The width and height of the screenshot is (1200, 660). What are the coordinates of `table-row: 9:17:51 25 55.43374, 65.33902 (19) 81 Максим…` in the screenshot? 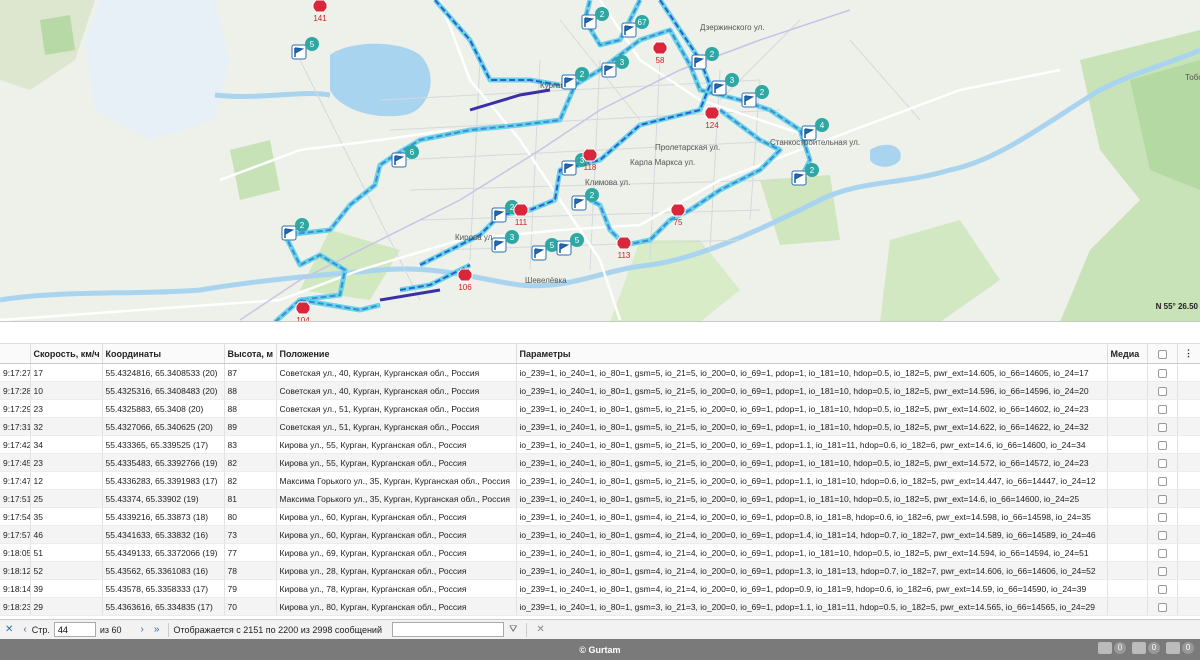 It's located at (600, 498).